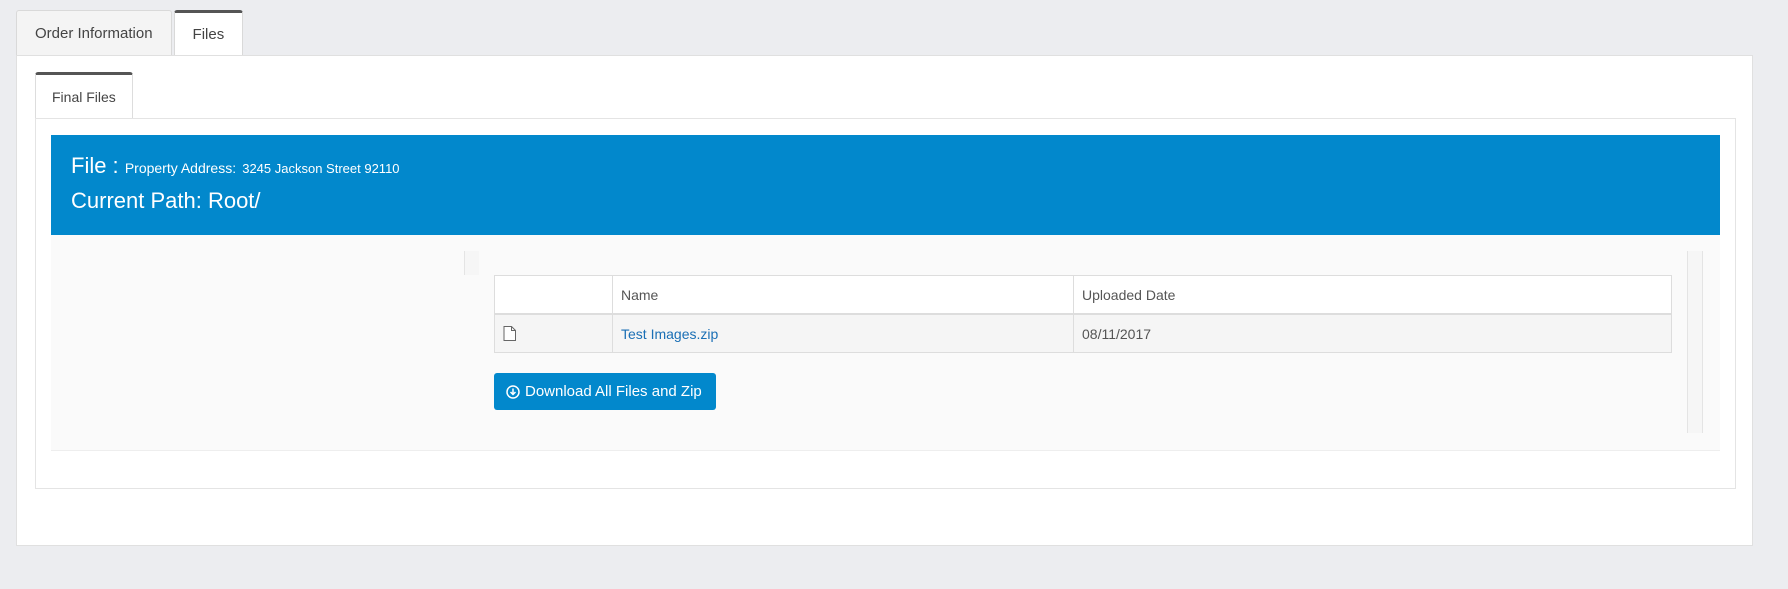  I want to click on table-row: Test Images.zip 08/11/2017, so click(1083, 333).